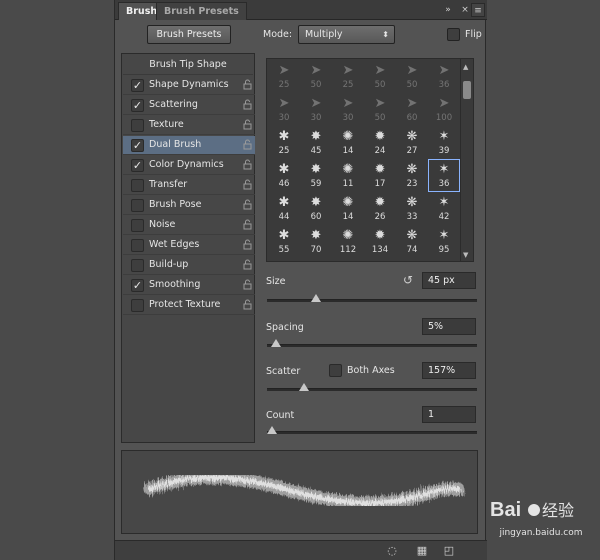  Describe the element at coordinates (189, 165) in the screenshot. I see `option-color-dynamics: ✓ Color Dynamics` at that location.